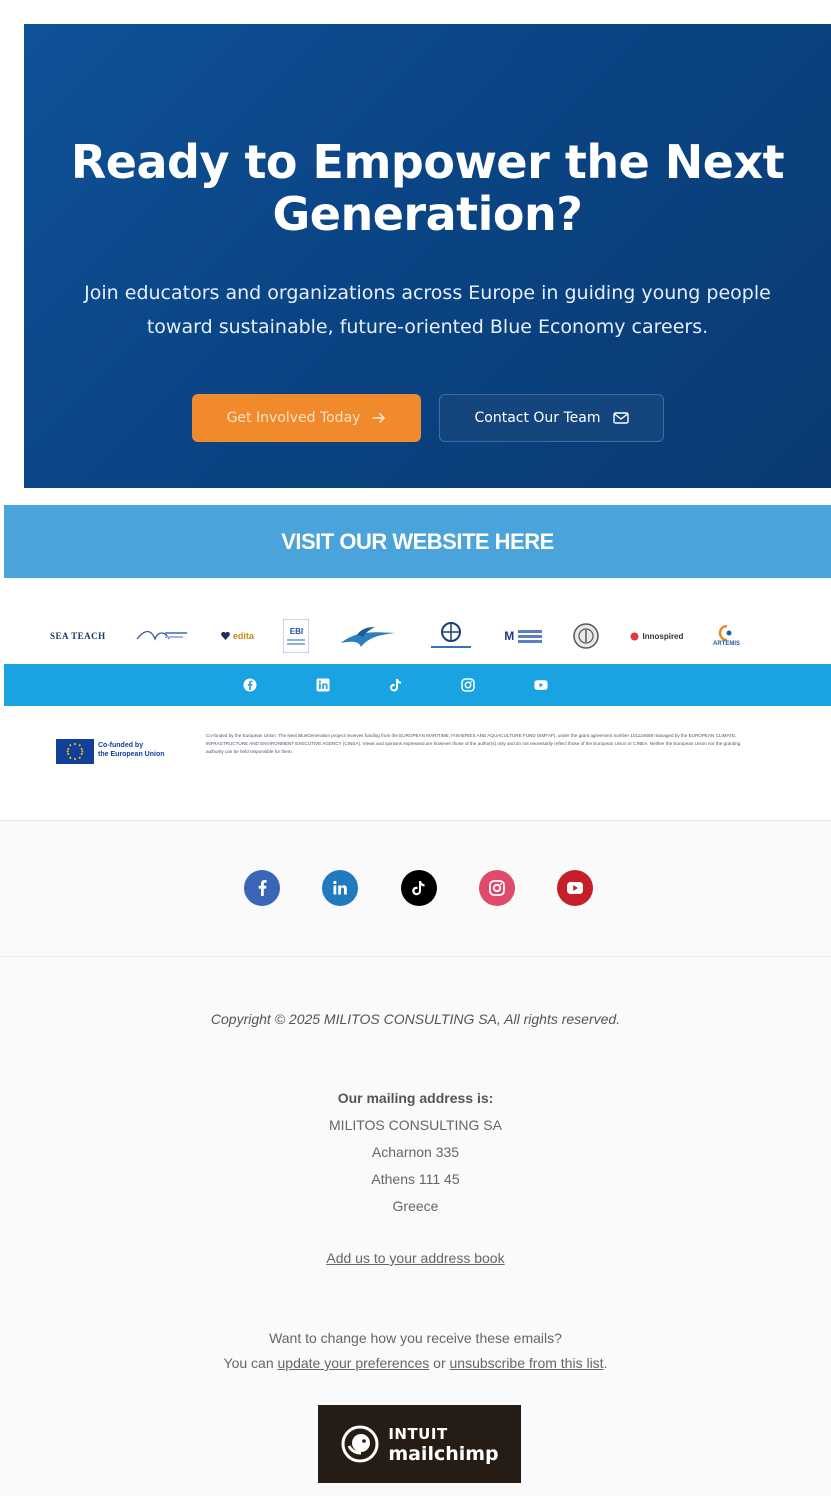 The width and height of the screenshot is (831, 1496). Describe the element at coordinates (634, 636) in the screenshot. I see `dot-icon` at that location.